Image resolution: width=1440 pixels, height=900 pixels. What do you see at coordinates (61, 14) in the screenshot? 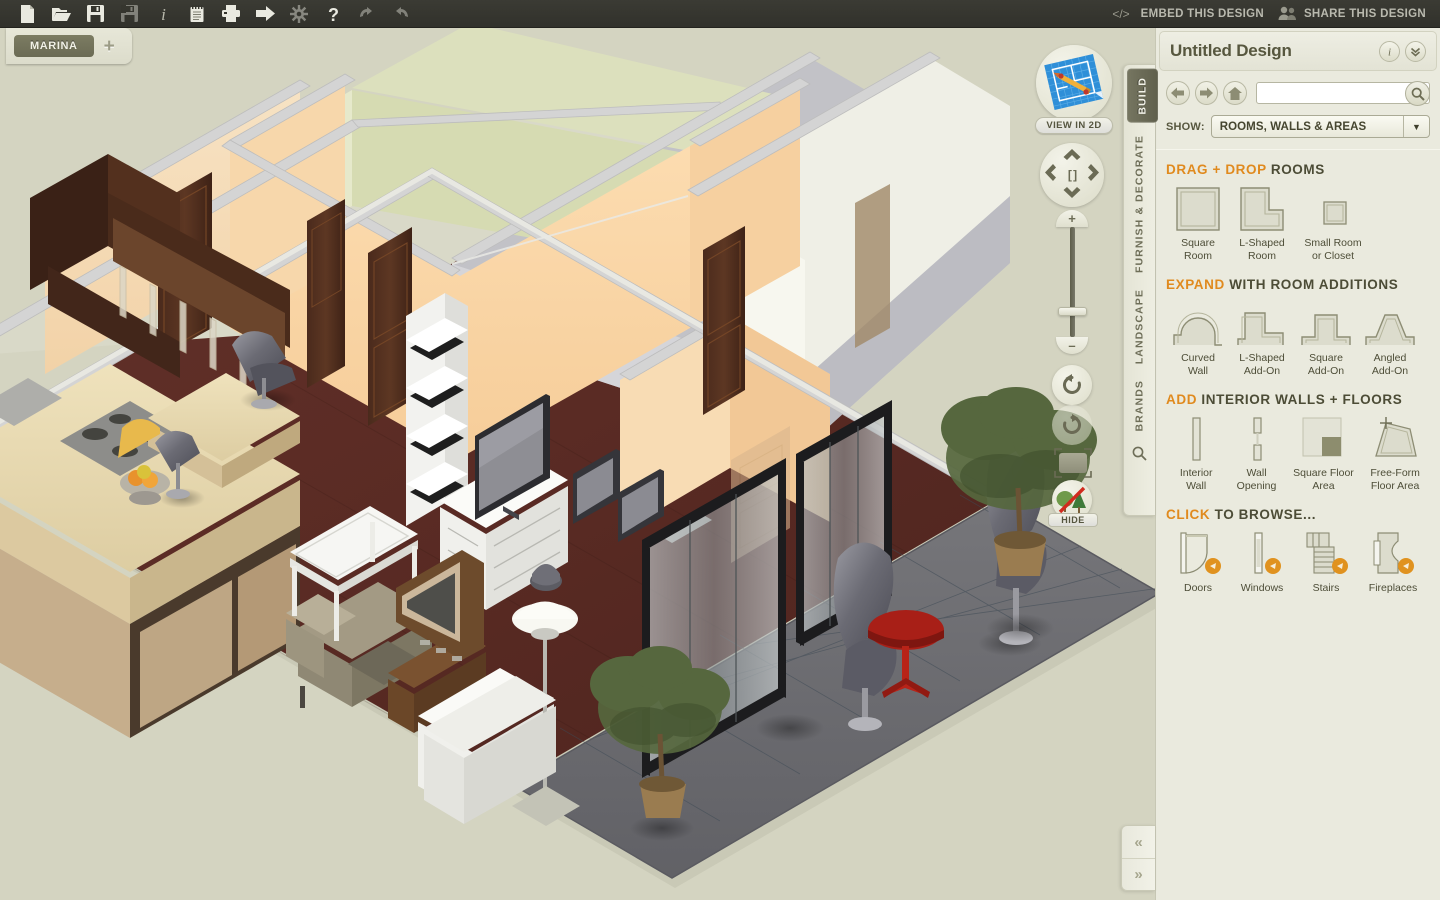
I see `open-folder-icon` at bounding box center [61, 14].